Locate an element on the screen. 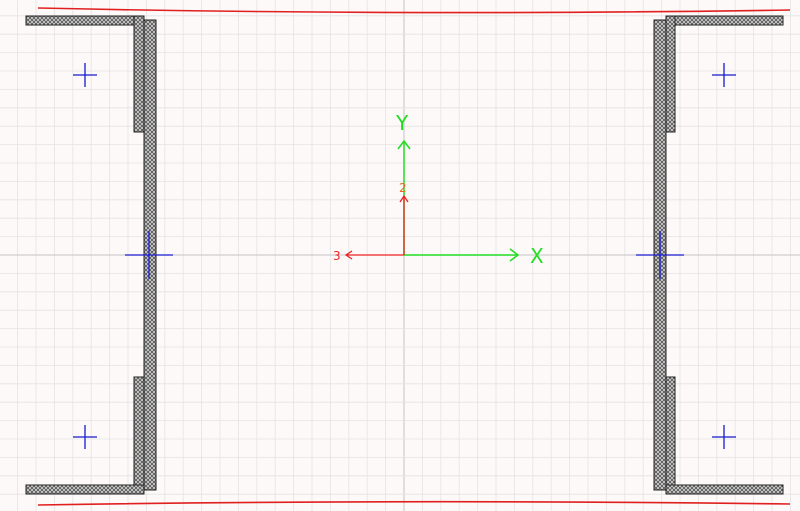  x-axis-label: X is located at coordinates (537, 256).